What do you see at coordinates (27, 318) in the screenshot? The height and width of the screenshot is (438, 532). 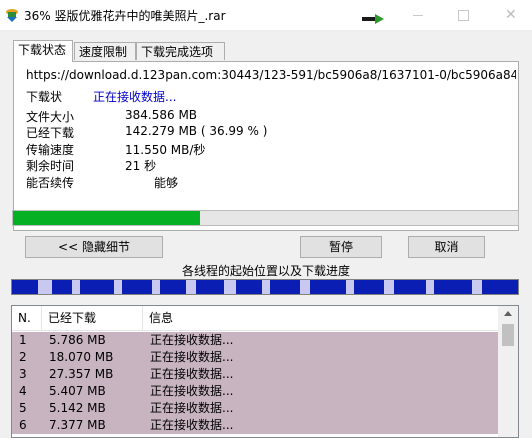 I see `column-header-number: N.` at bounding box center [27, 318].